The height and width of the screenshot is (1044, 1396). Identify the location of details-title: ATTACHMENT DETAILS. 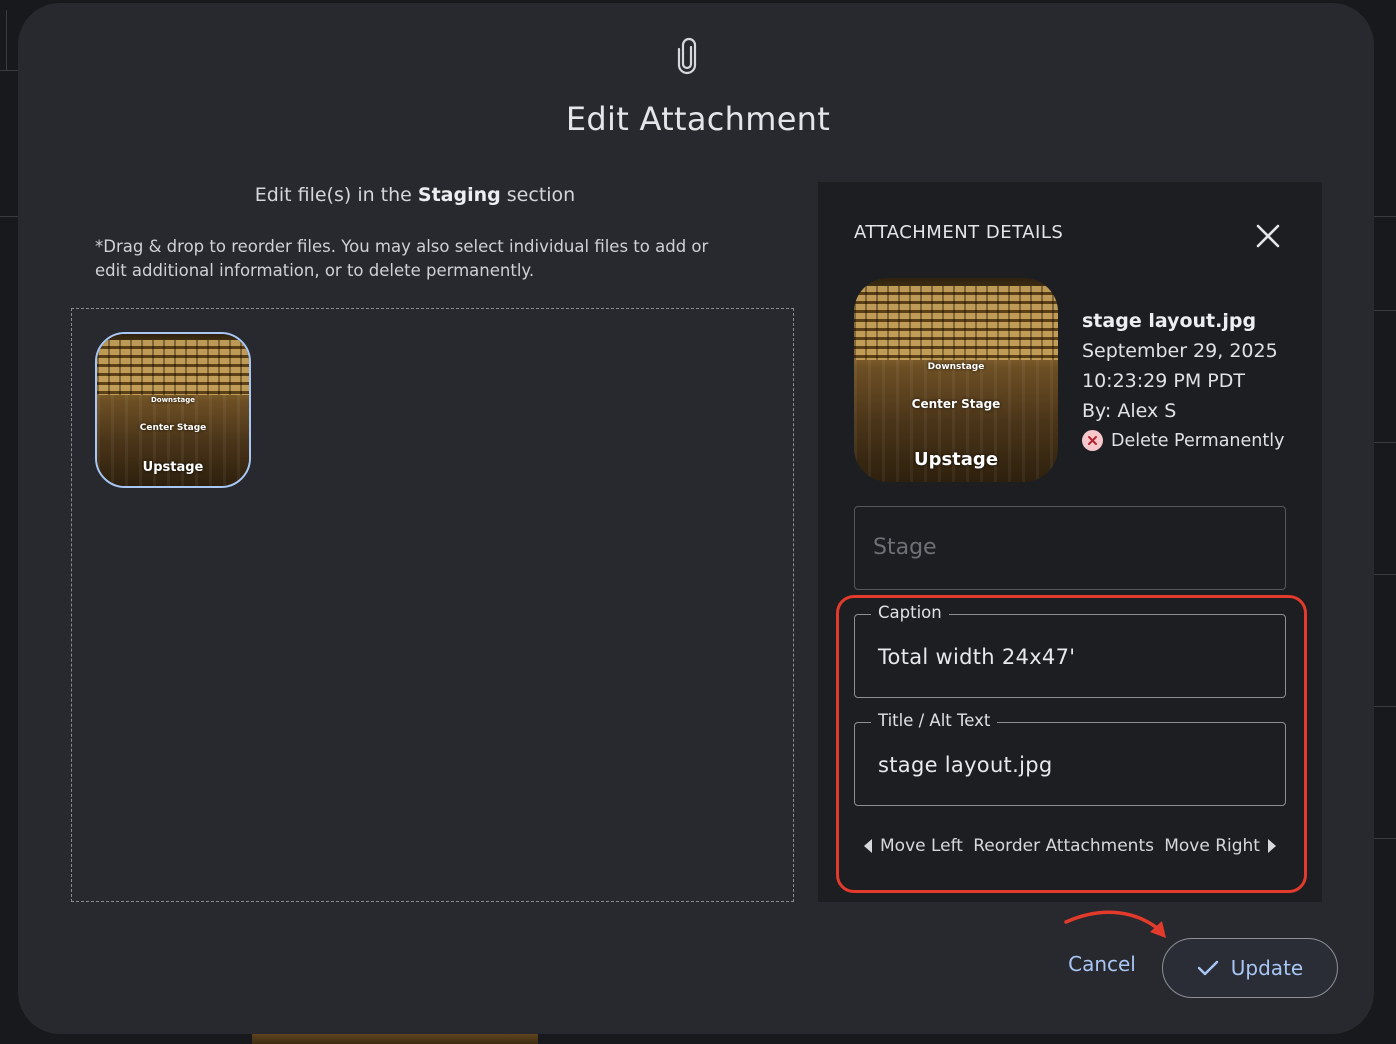
(959, 232).